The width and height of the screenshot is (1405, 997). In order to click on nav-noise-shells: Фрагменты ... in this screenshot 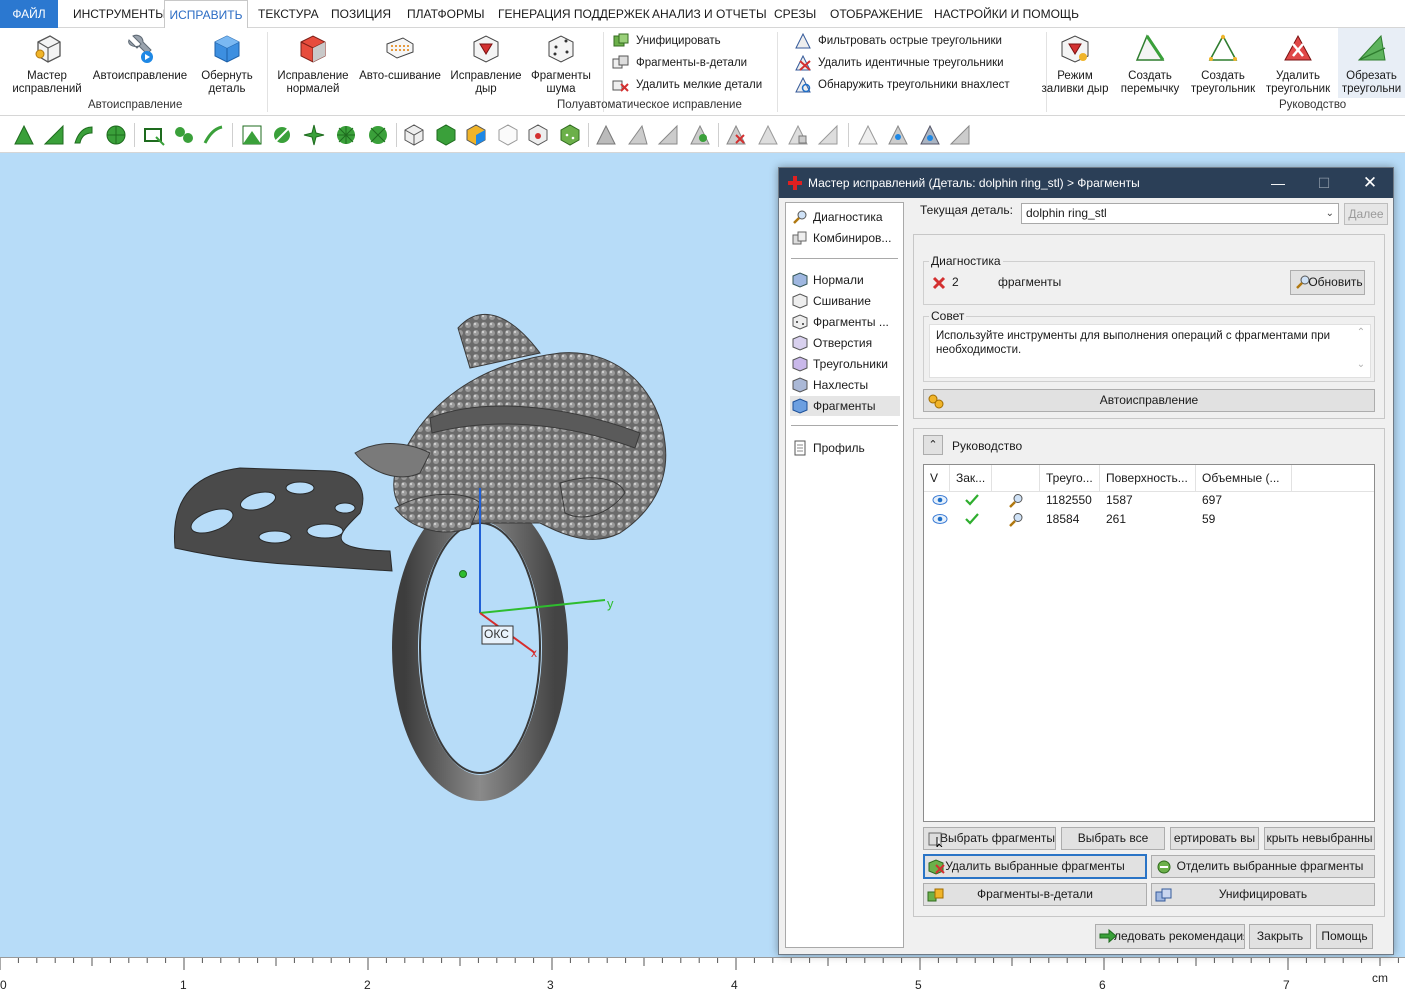, I will do `click(845, 322)`.